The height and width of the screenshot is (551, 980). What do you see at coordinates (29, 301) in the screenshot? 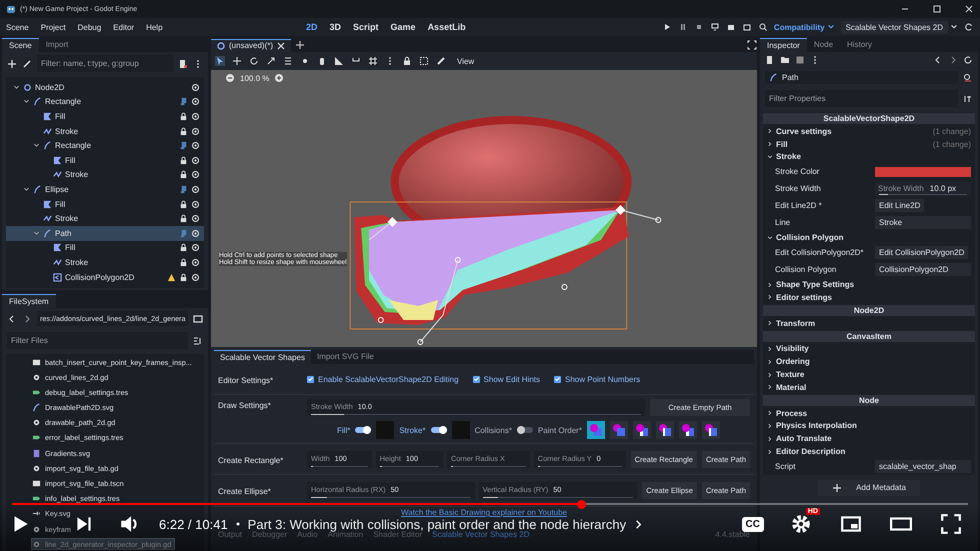
I see `dock-tab: FileSystem` at bounding box center [29, 301].